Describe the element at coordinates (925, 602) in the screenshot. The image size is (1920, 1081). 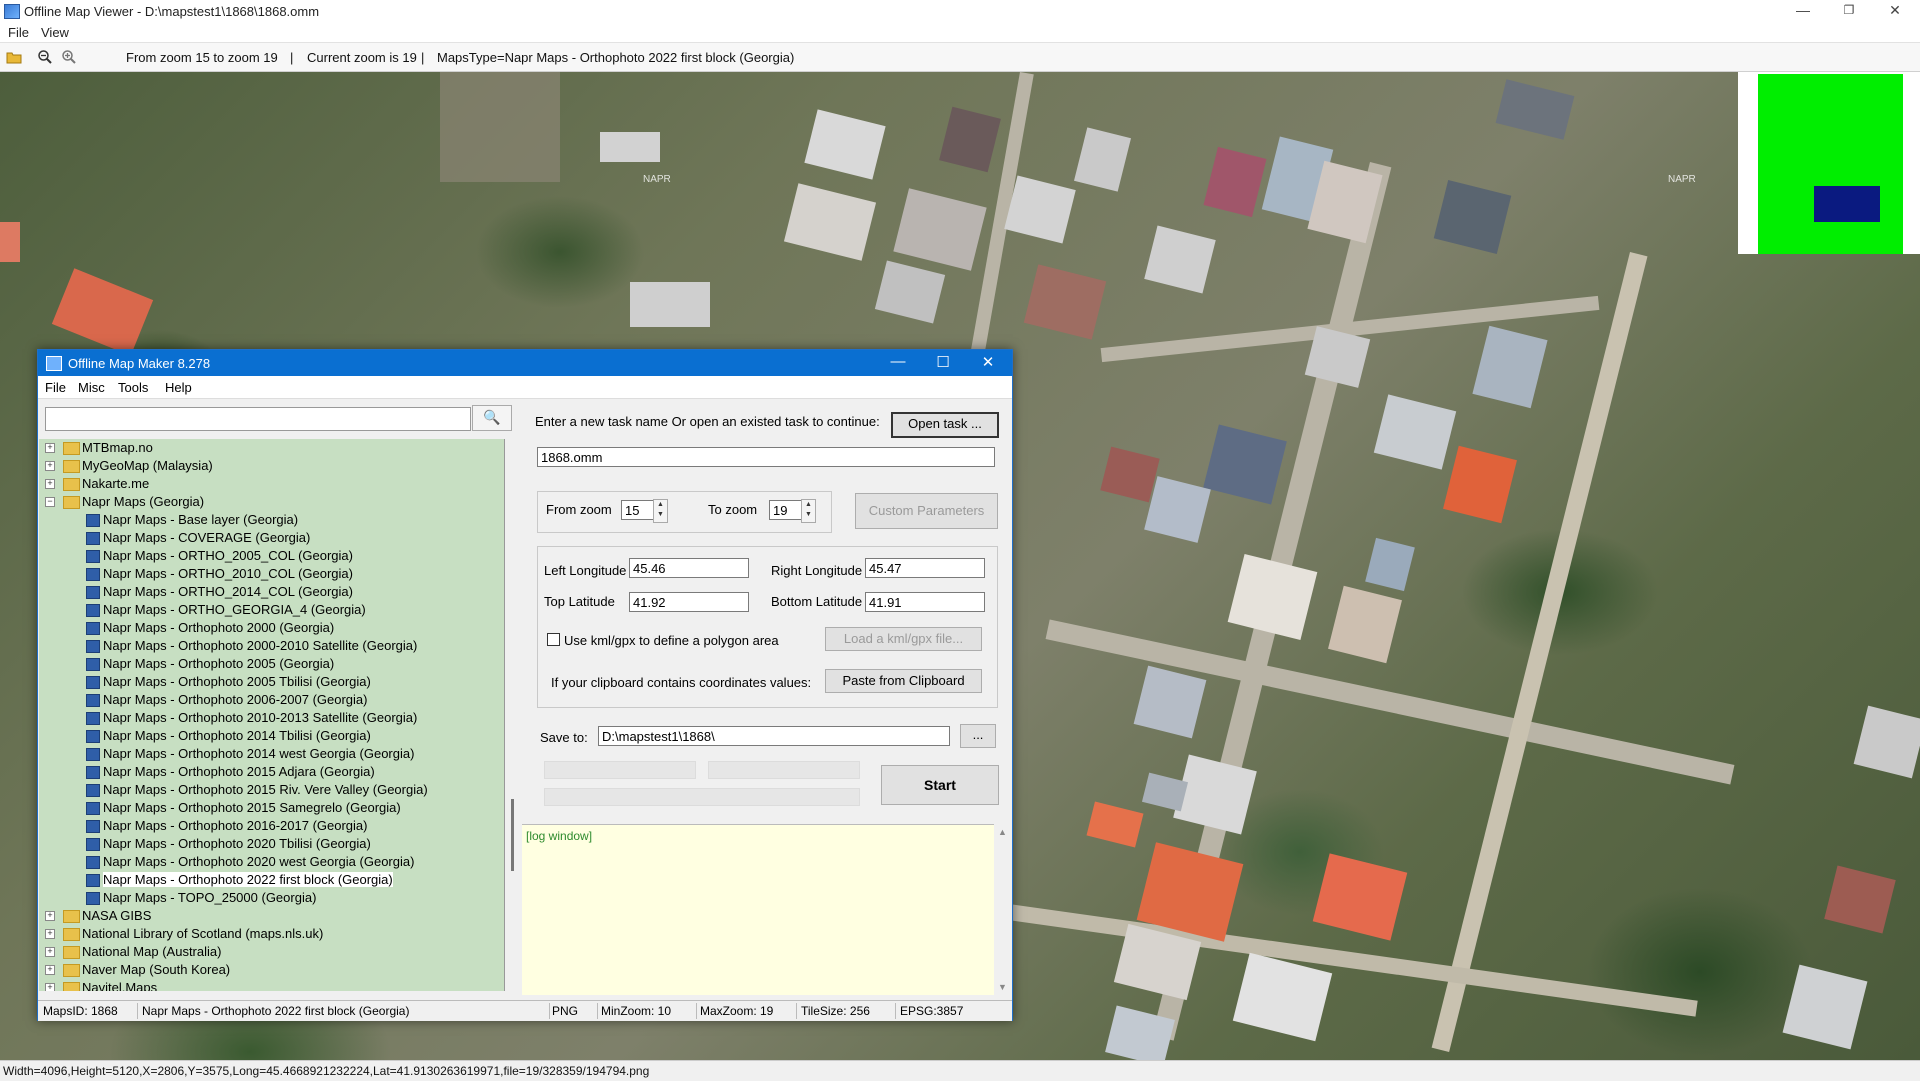
I see `bottom-latitude-input: 41.91` at that location.